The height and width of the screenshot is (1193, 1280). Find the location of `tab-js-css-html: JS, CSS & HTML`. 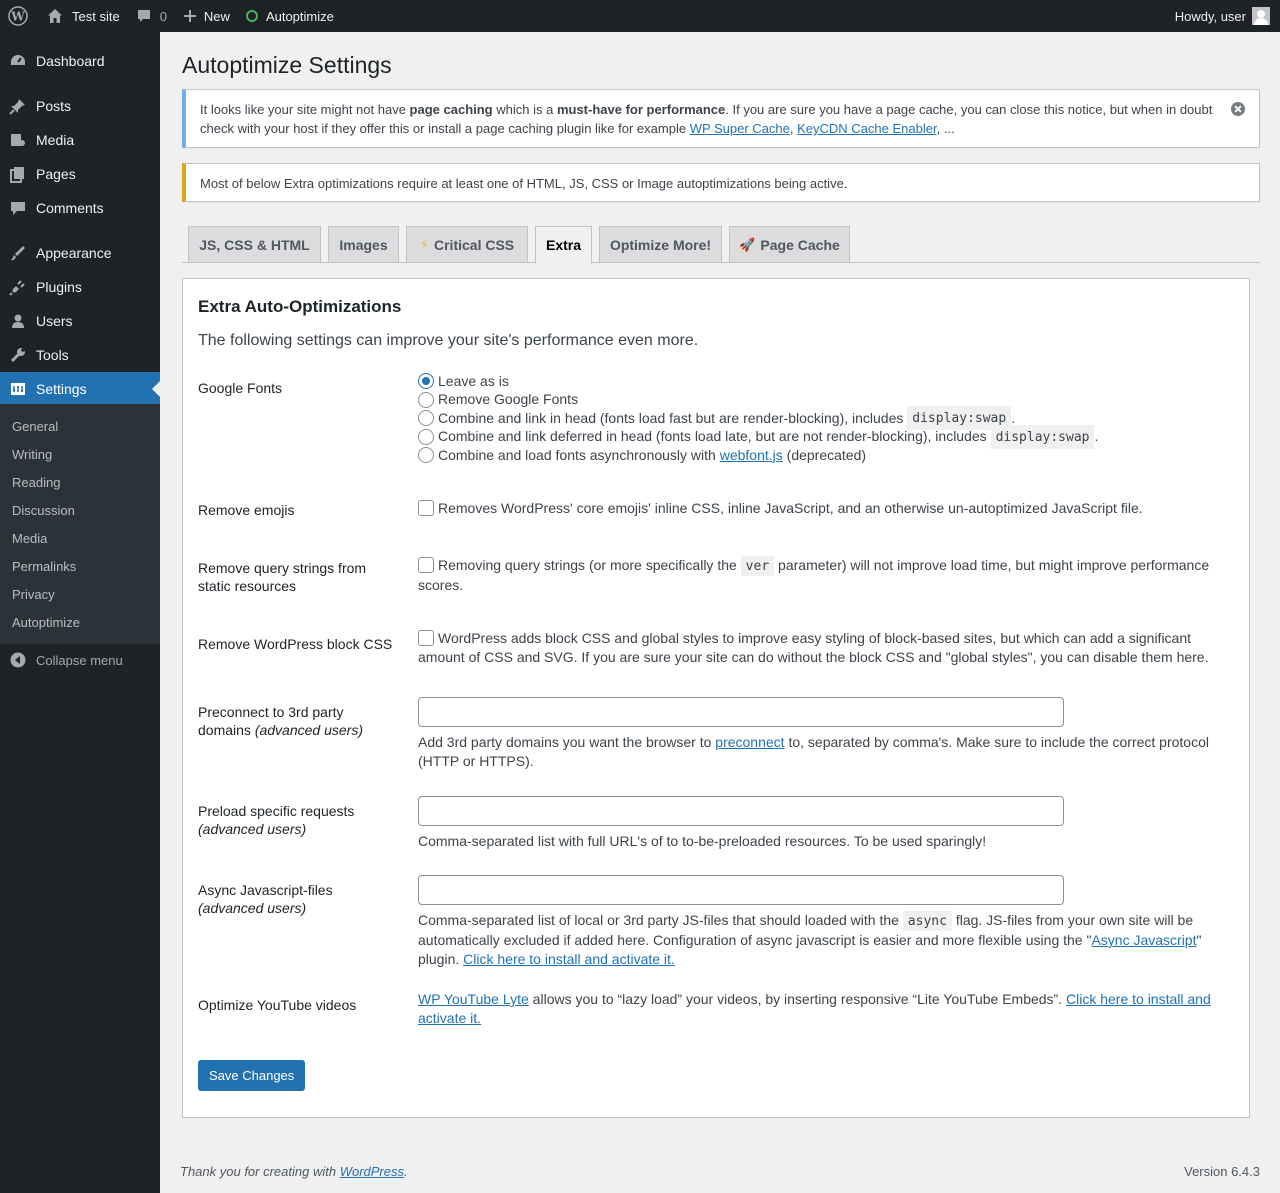

tab-js-css-html: JS, CSS & HTML is located at coordinates (254, 244).